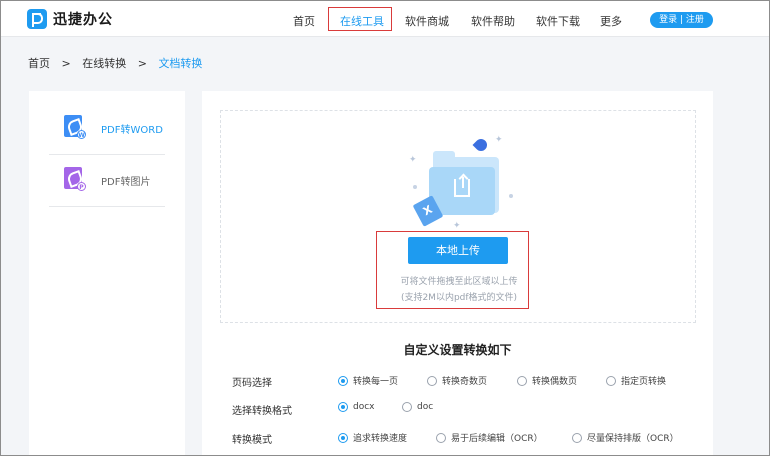 The width and height of the screenshot is (770, 456). I want to click on radio-mode-speed: 追求转换速度, so click(372, 437).